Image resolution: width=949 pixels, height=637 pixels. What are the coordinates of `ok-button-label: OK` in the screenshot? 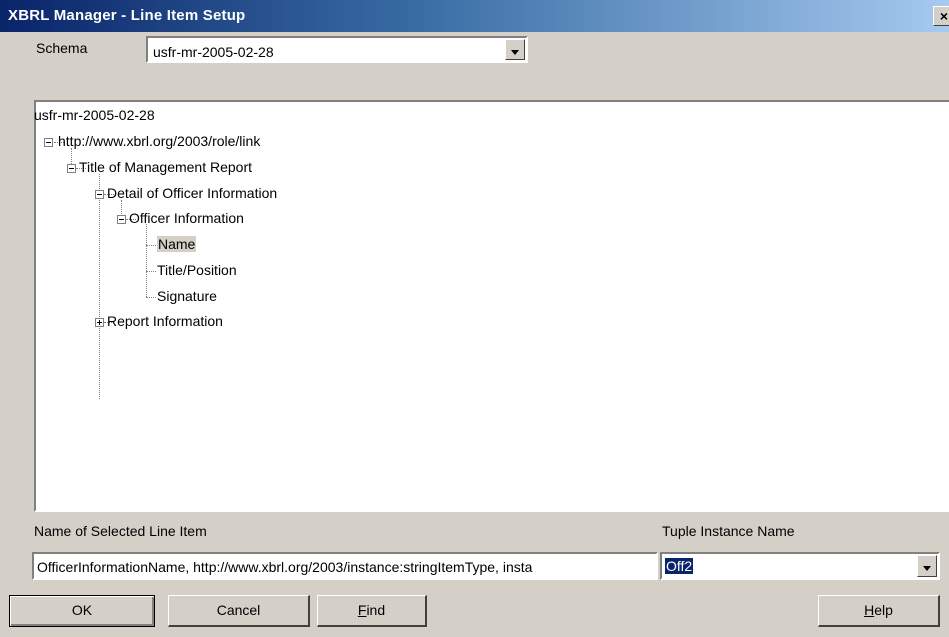 It's located at (82, 610).